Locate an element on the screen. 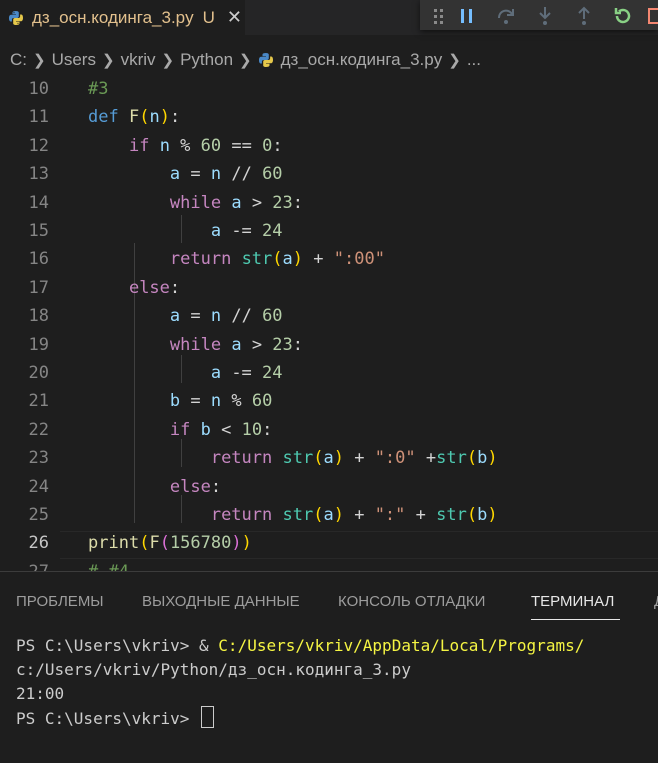 Image resolution: width=658 pixels, height=763 pixels. tab-ports: ДО is located at coordinates (656, 601).